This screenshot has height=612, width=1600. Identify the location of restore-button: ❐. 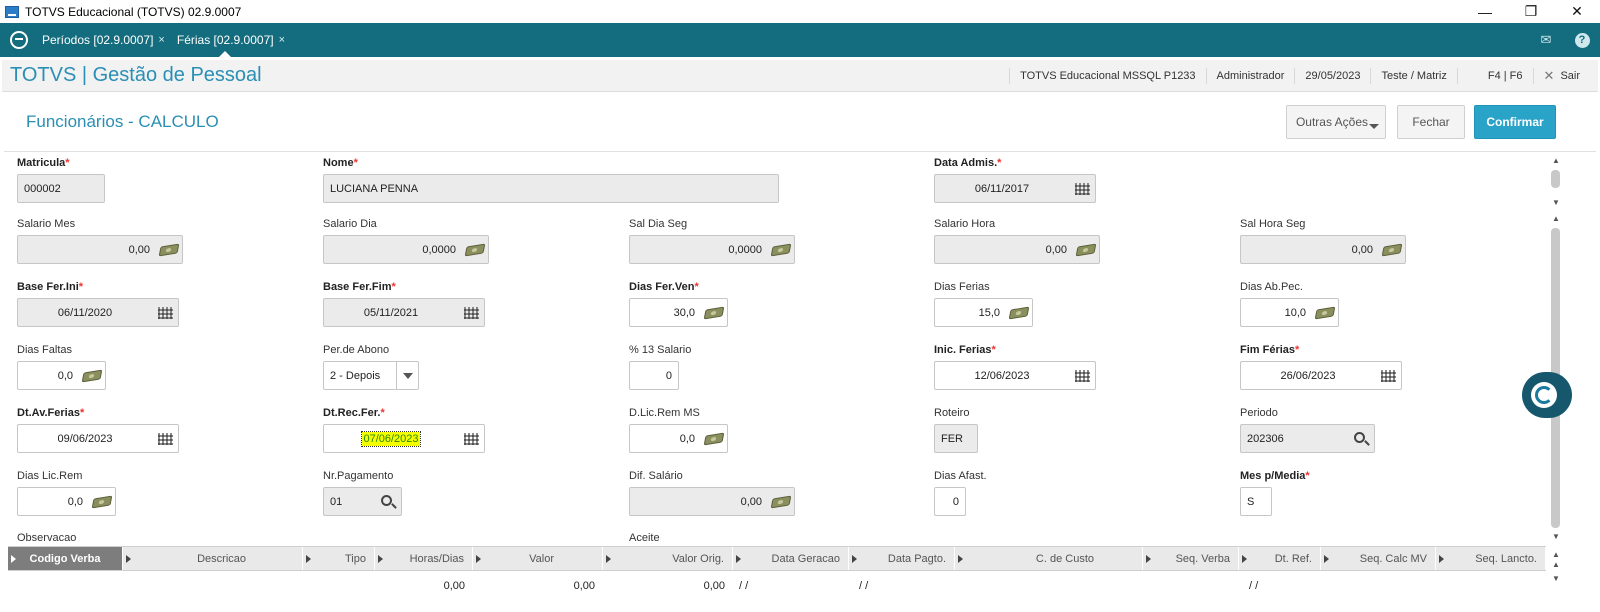
(1531, 11).